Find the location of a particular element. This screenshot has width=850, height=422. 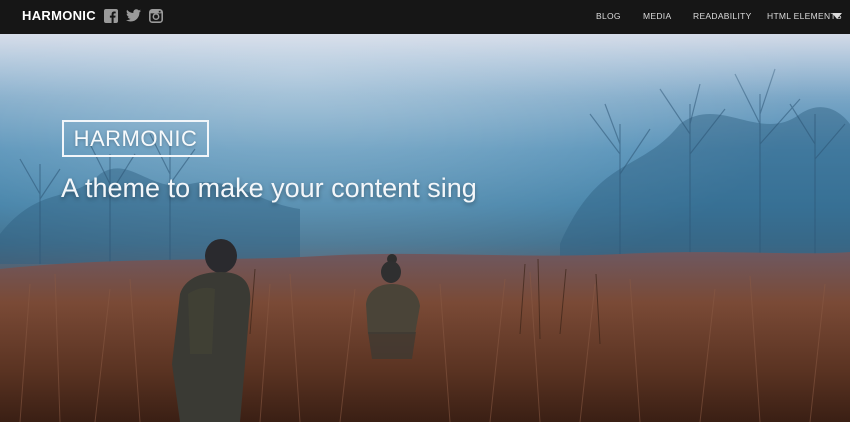

nav-link-html-elements: HTML ELEMENTS is located at coordinates (804, 16).